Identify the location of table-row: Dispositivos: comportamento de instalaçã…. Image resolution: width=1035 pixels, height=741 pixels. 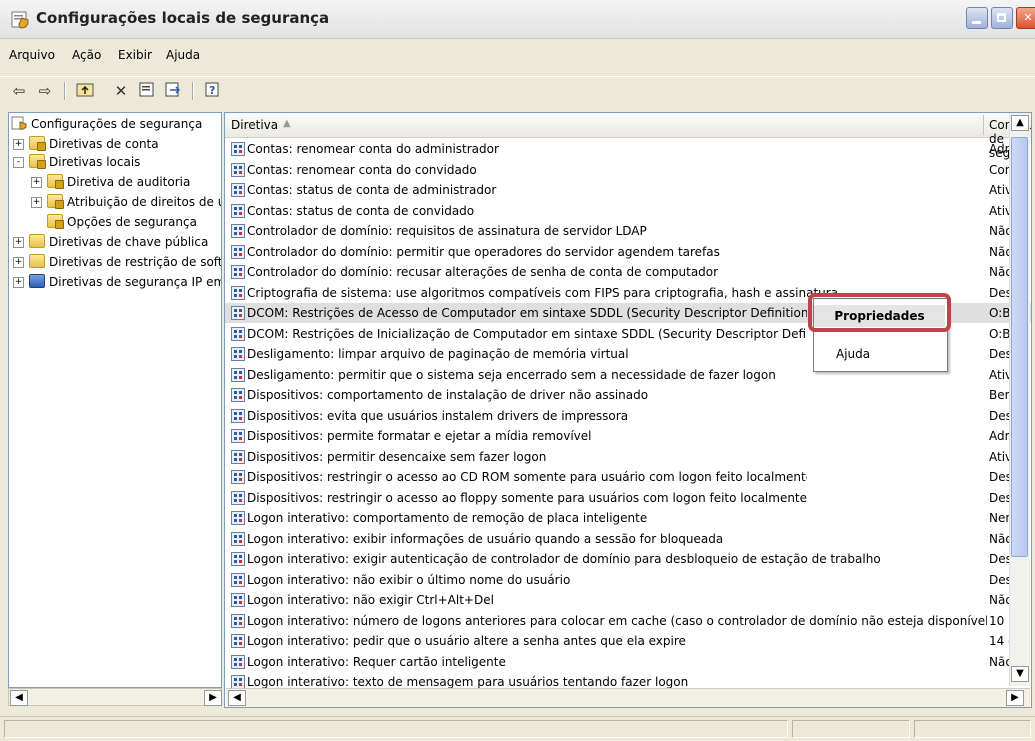
(628, 395).